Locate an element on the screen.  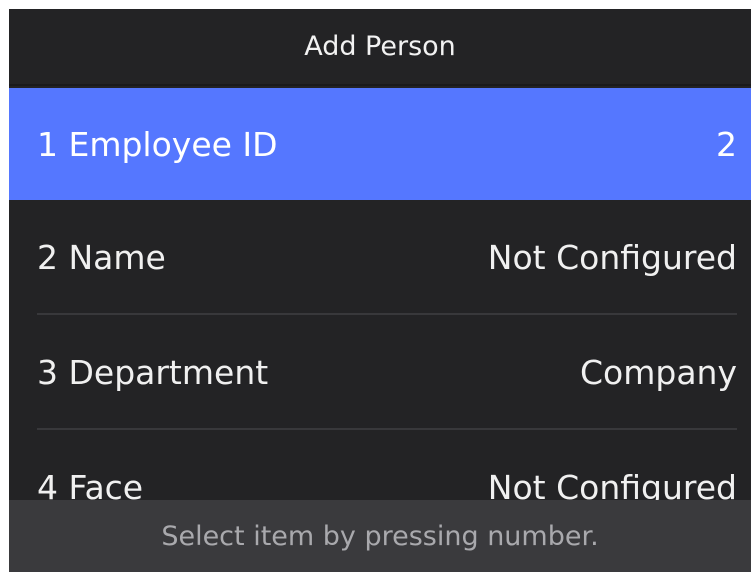
menu-item-face: 4 Face Not Configured is located at coordinates (380, 465).